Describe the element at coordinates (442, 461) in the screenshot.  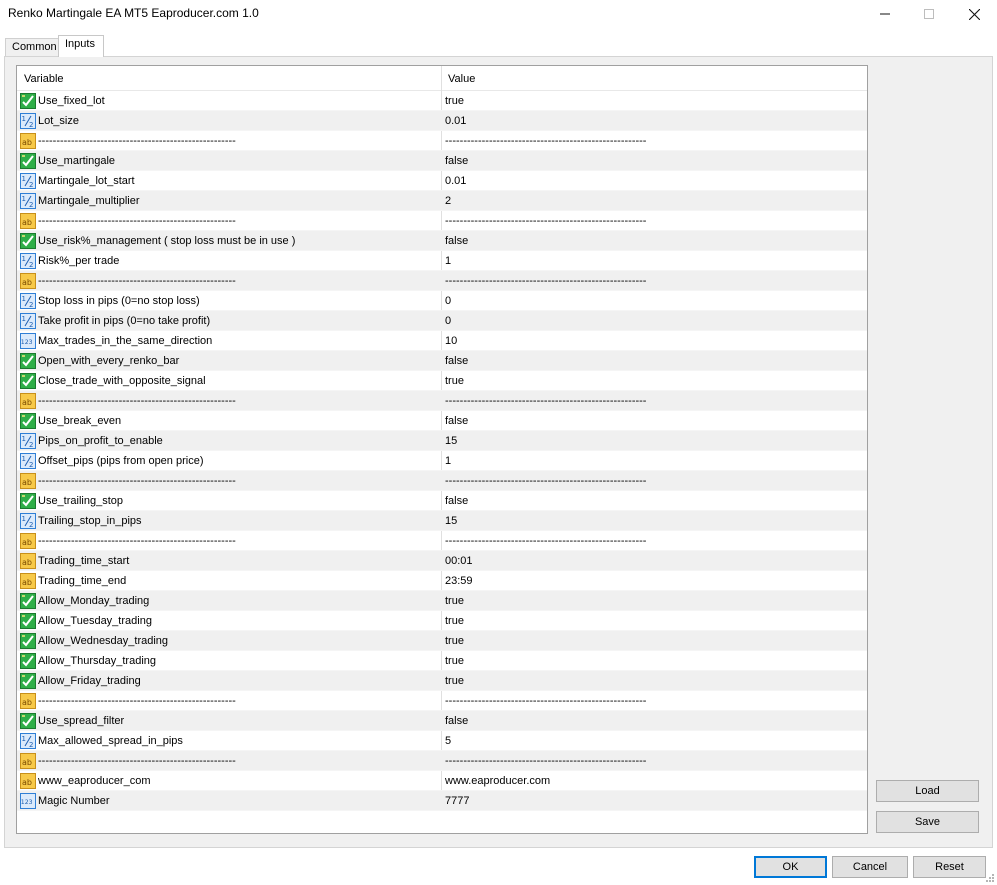
I see `table-row: 1 2 Offset_pips (pips from open price) 1` at that location.